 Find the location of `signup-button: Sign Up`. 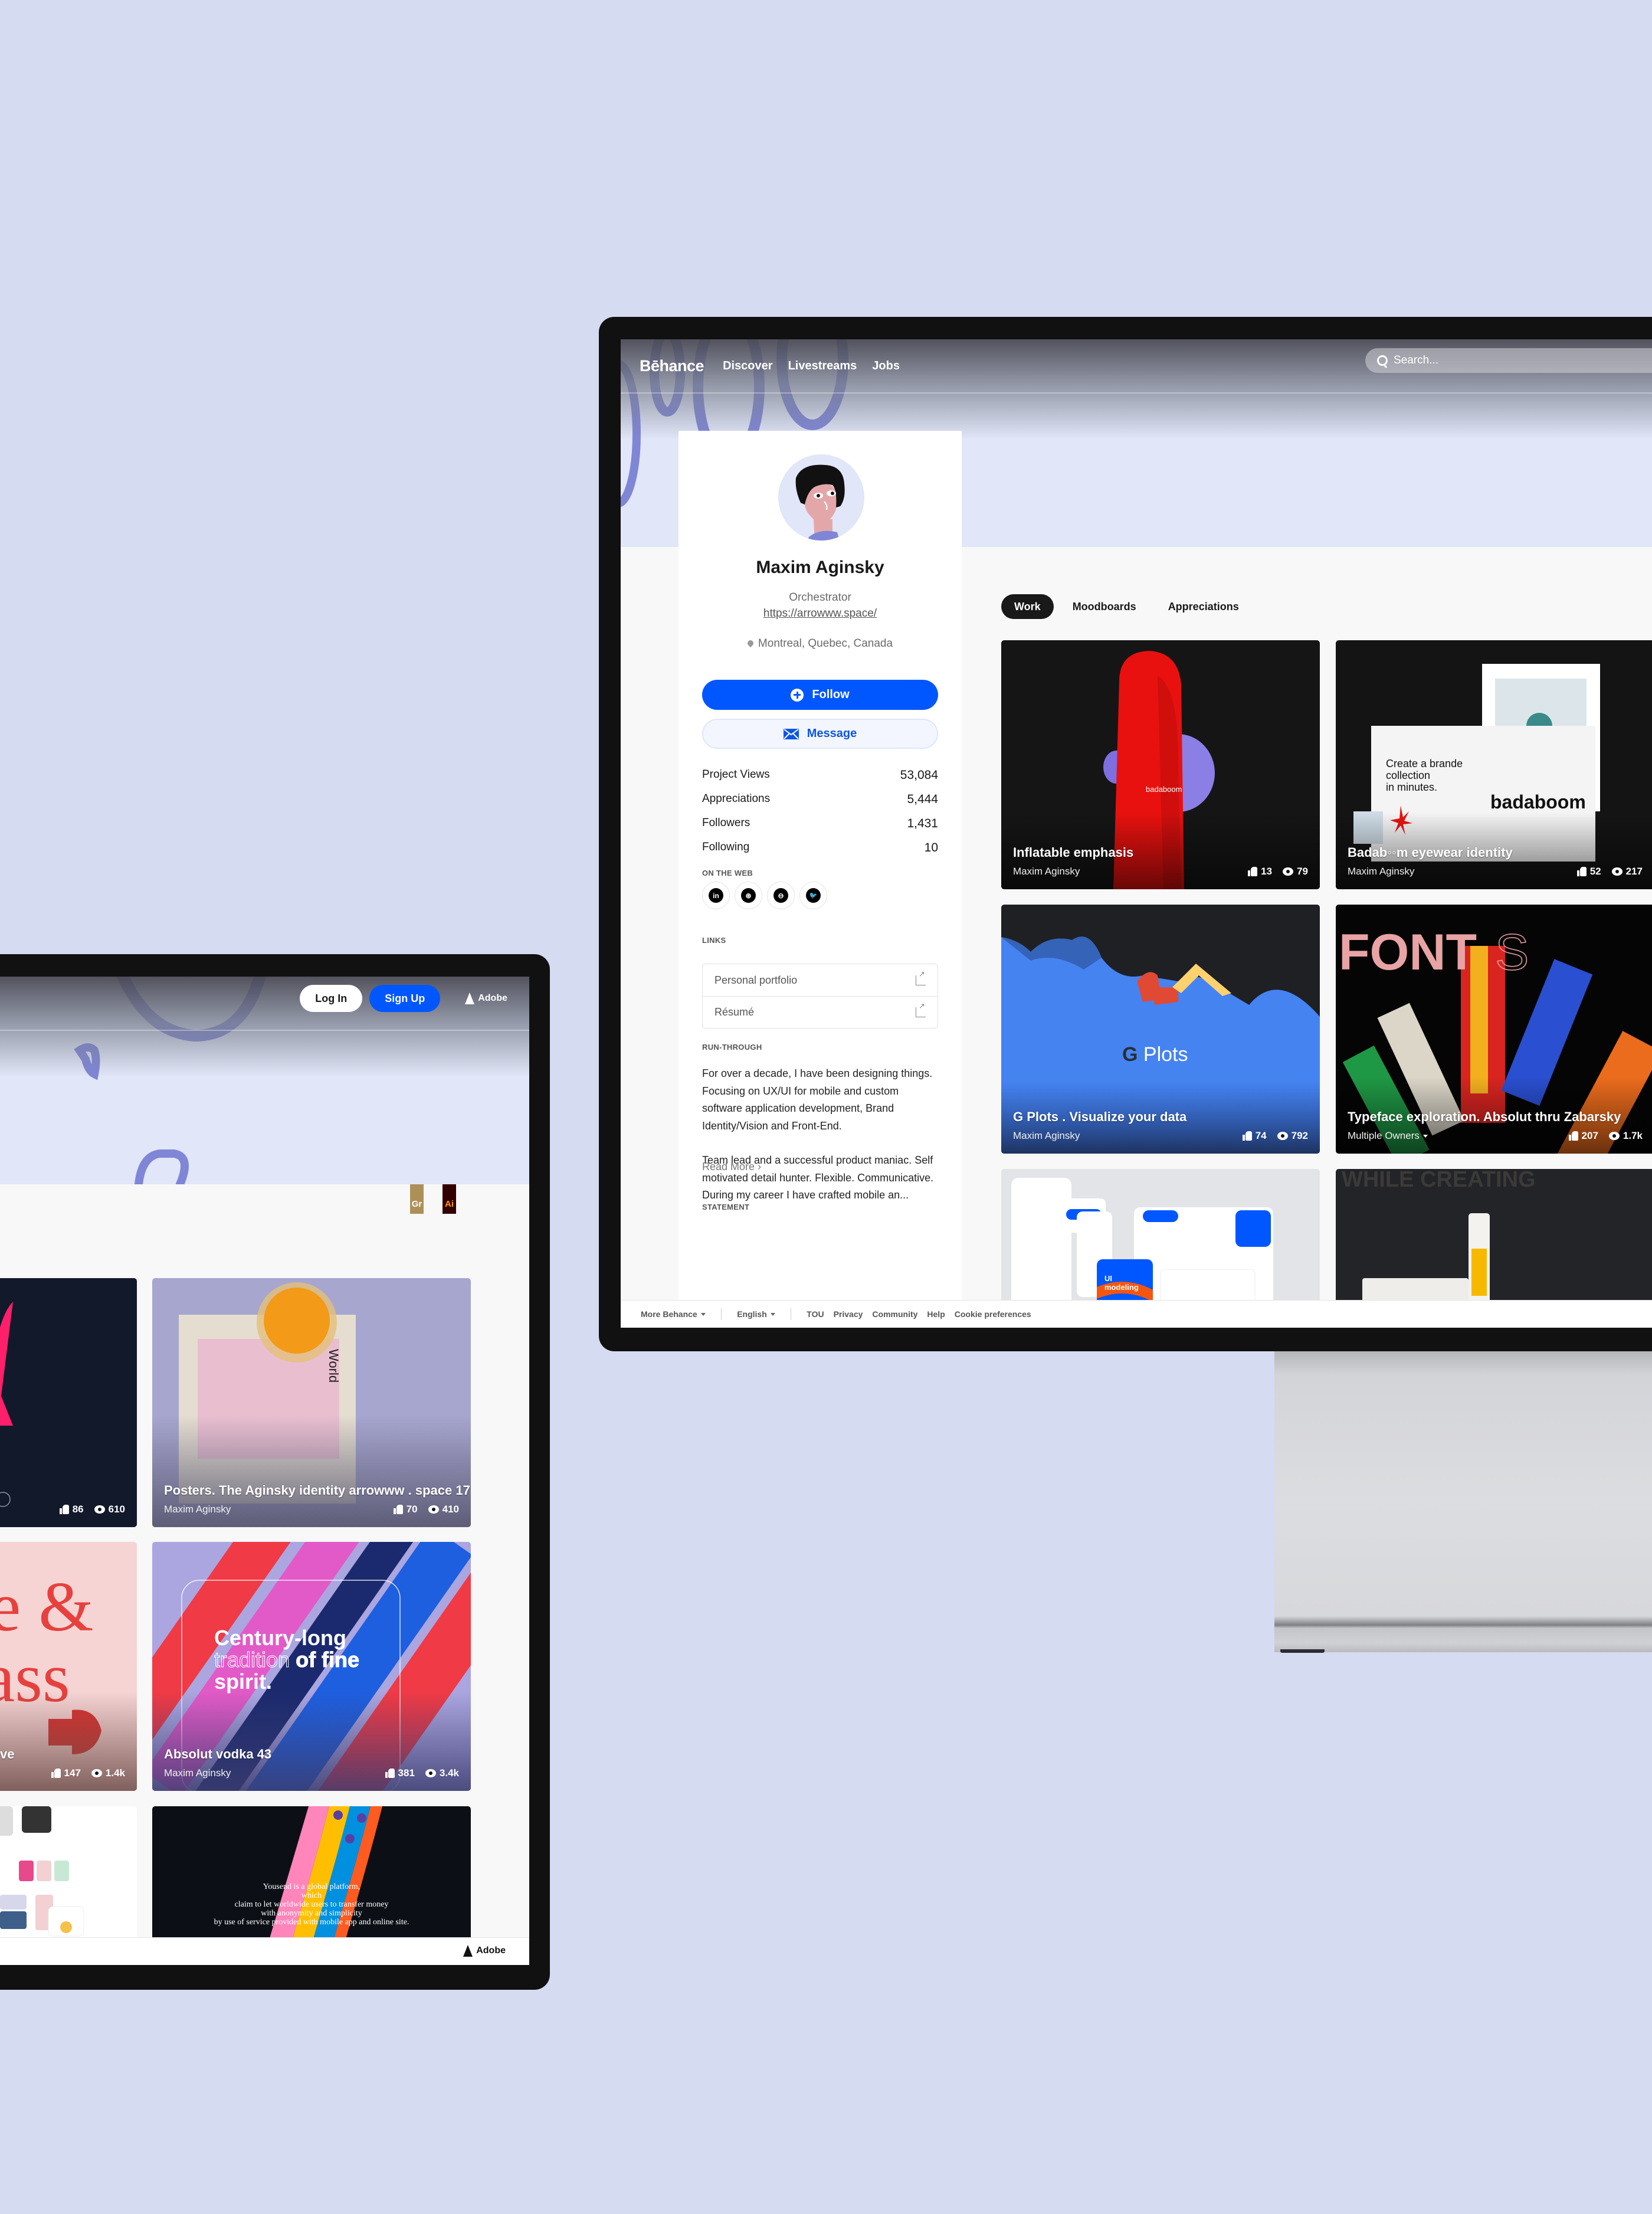

signup-button: Sign Up is located at coordinates (405, 998).